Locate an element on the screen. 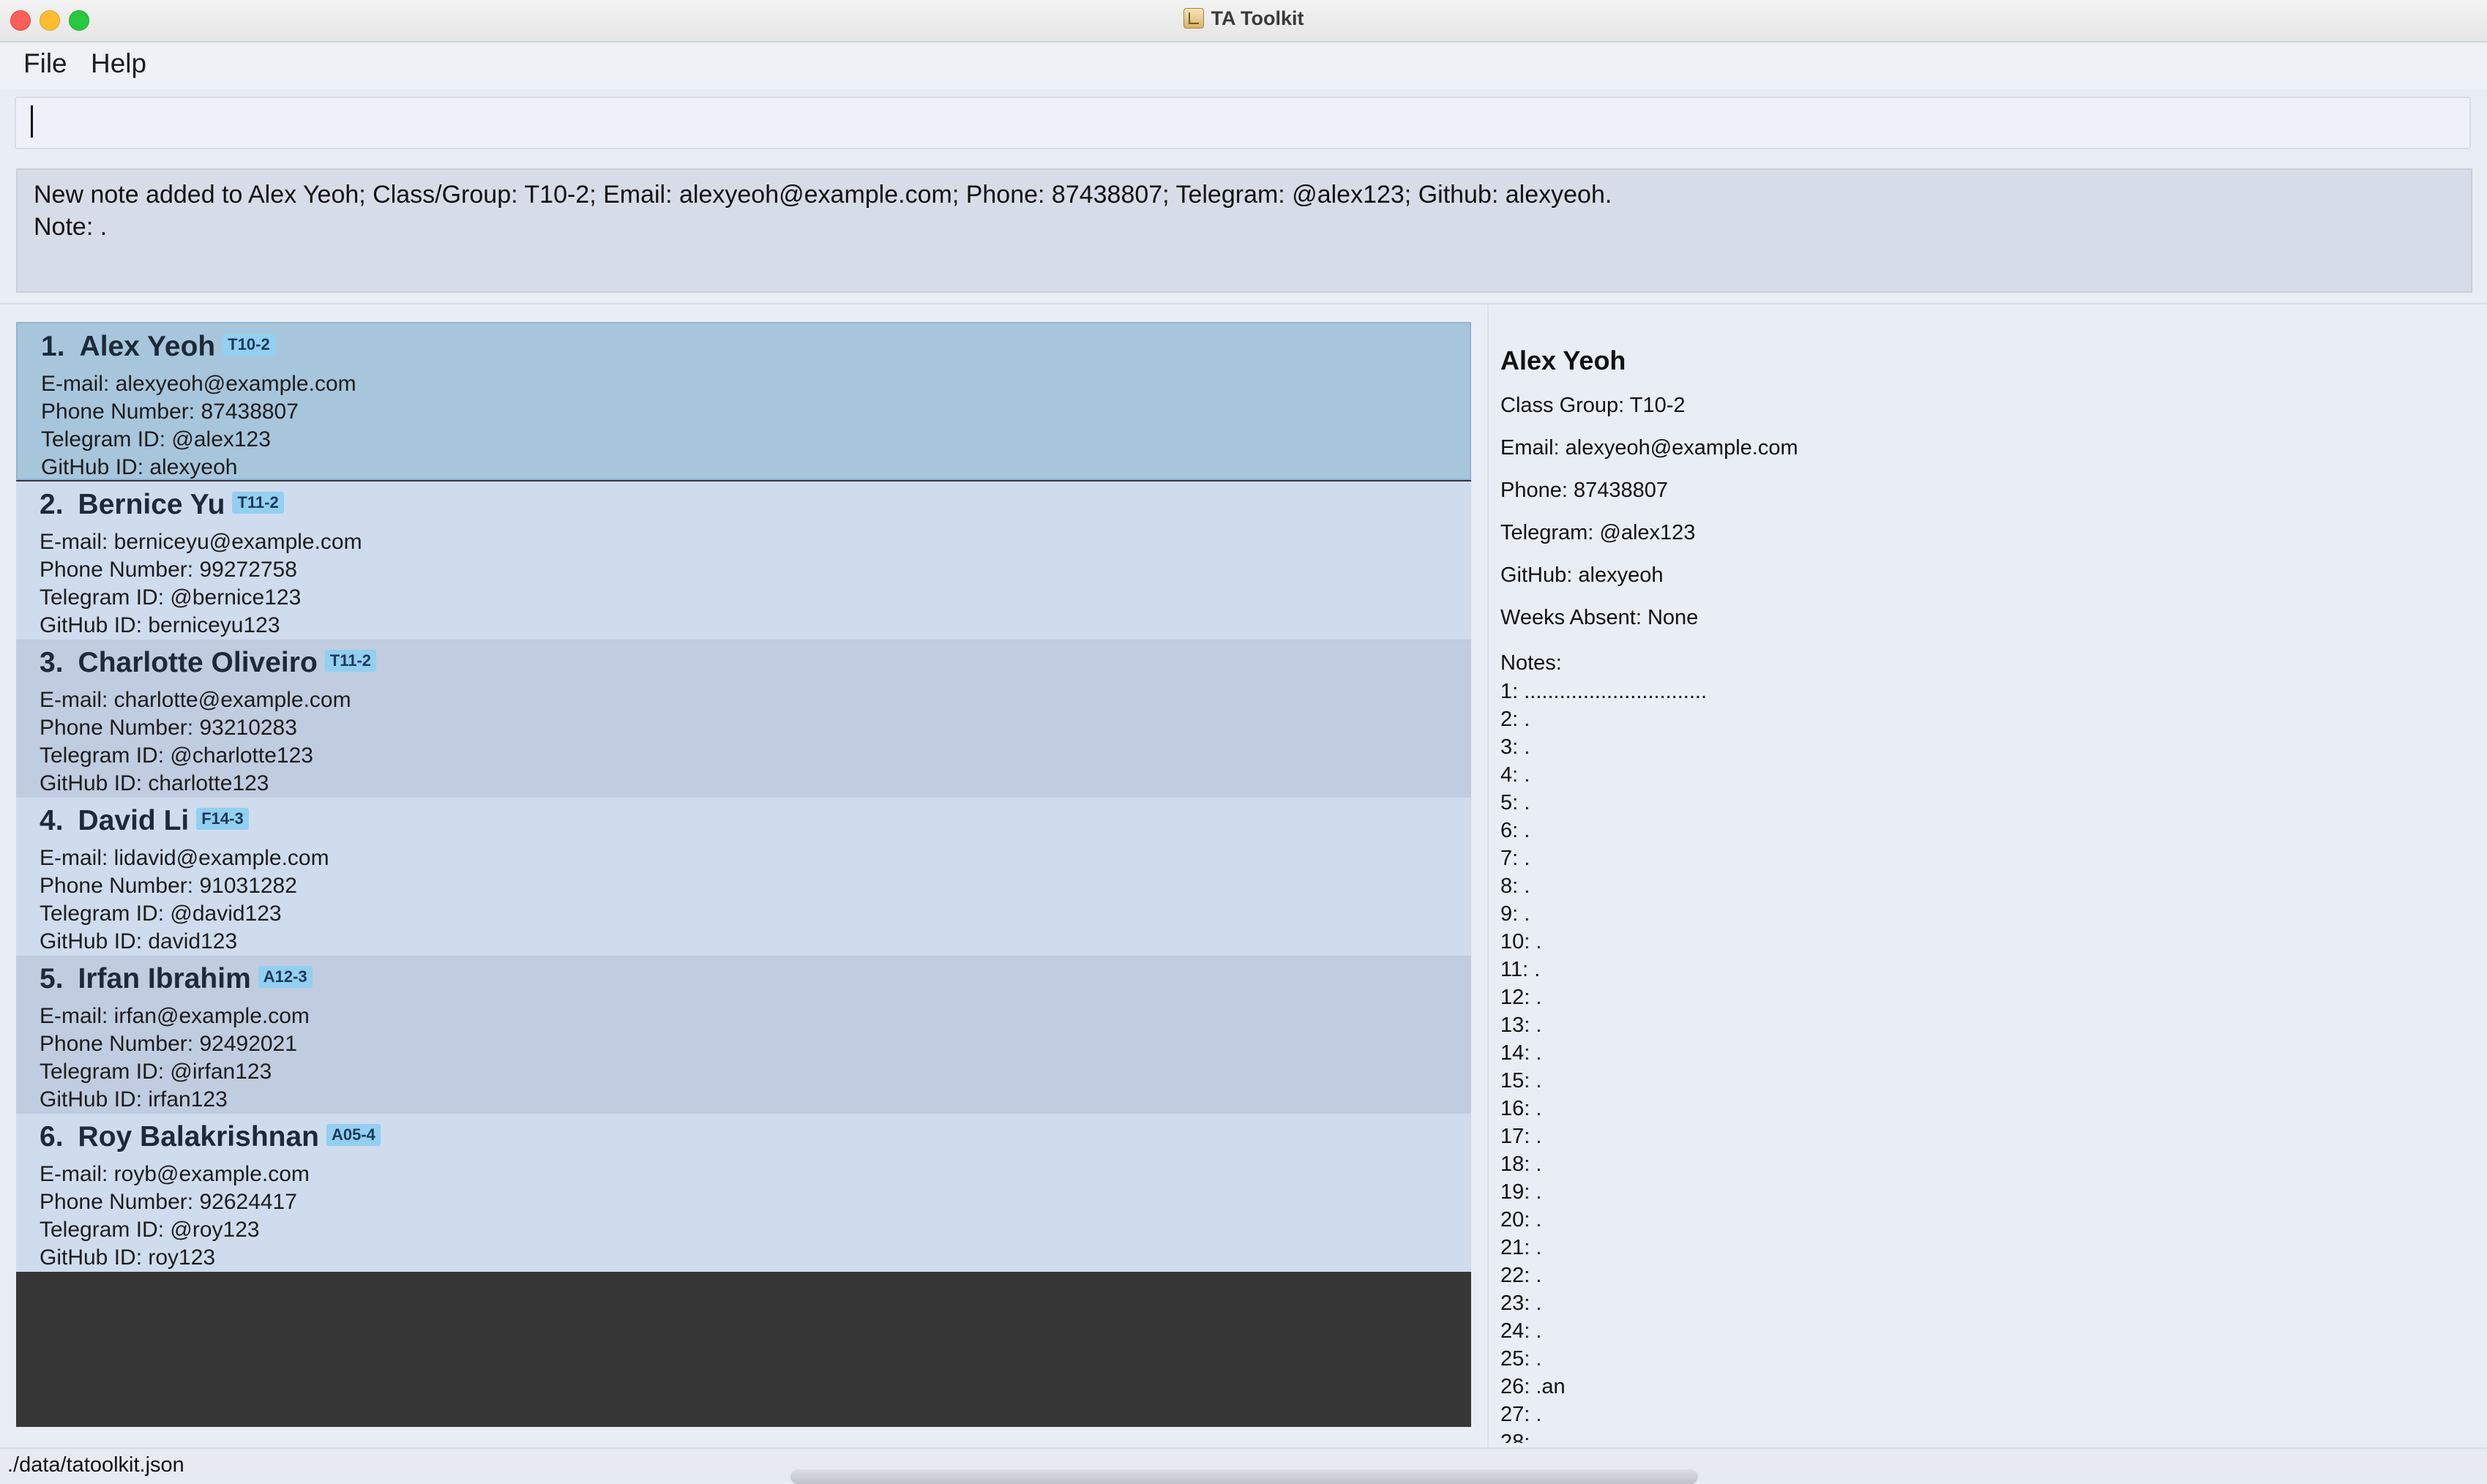 The height and width of the screenshot is (1484, 2487). person-index: 2. is located at coordinates (52, 504).